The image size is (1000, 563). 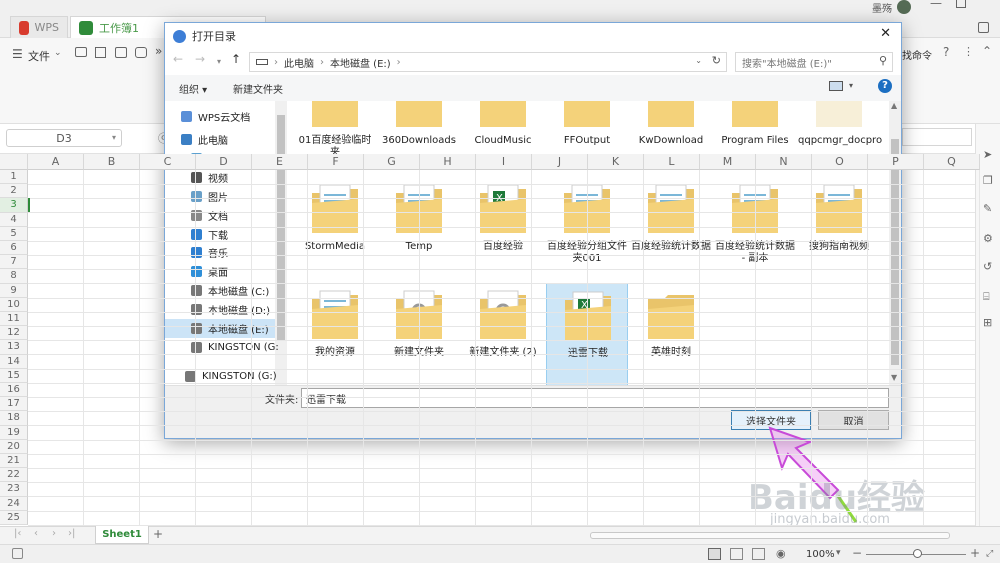 What do you see at coordinates (14, 162) in the screenshot?
I see `select-all-corner` at bounding box center [14, 162].